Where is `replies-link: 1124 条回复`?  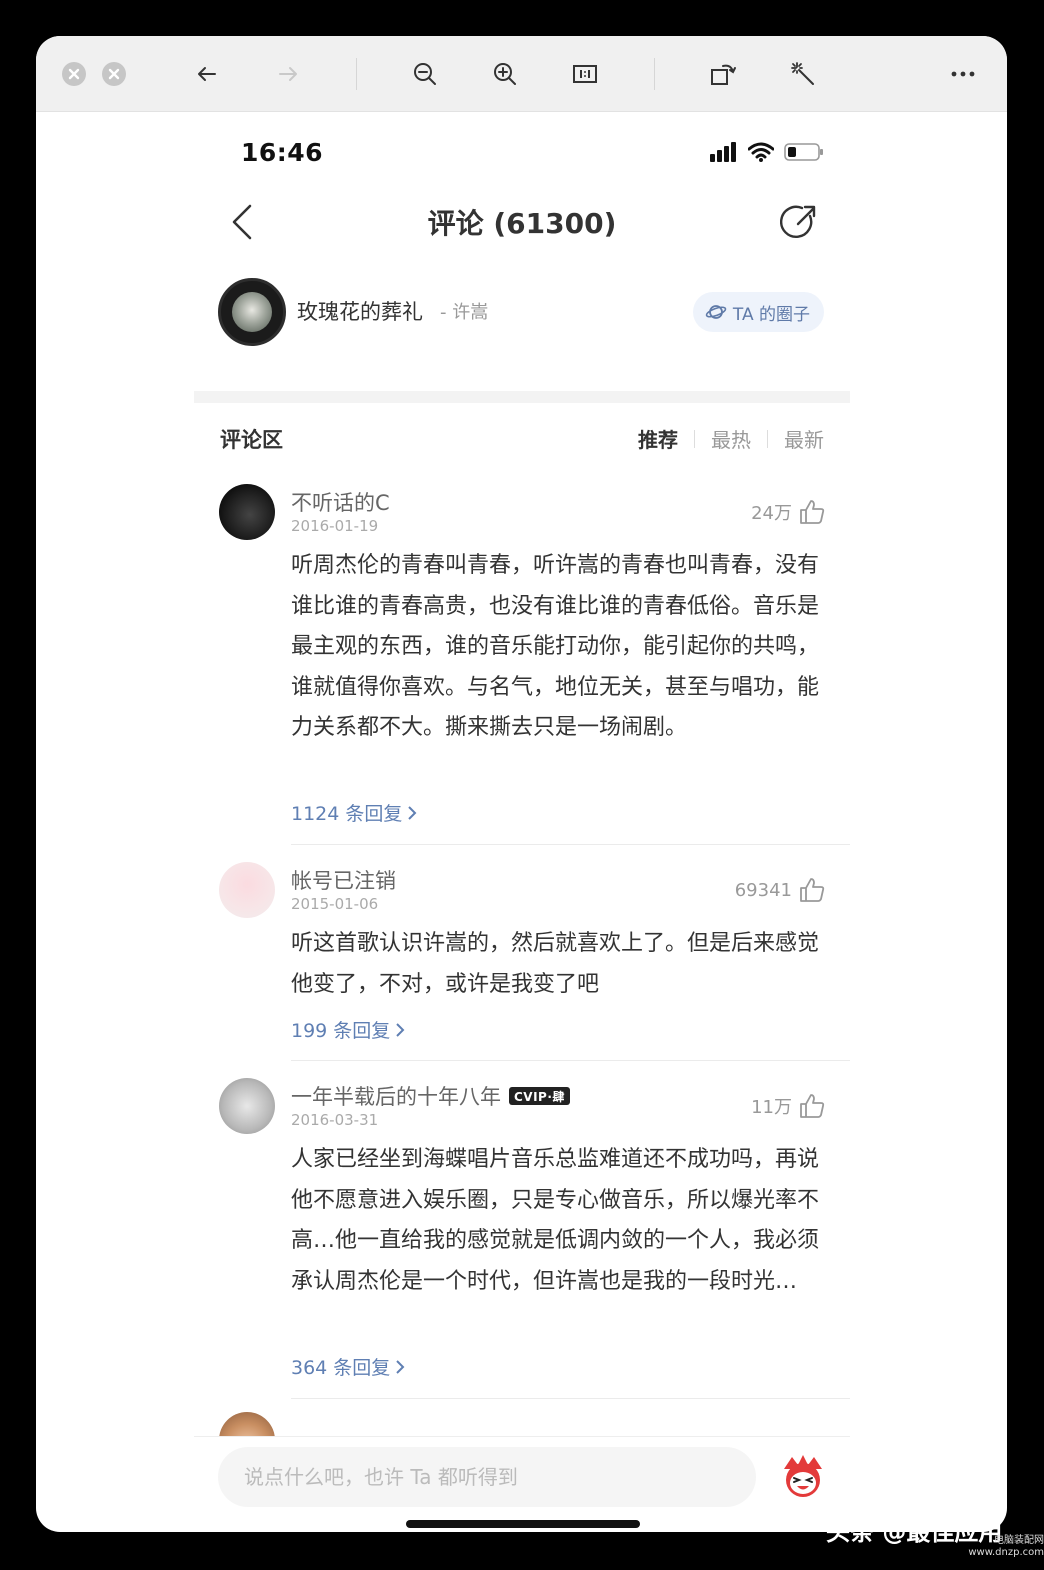 replies-link: 1124 条回复 is located at coordinates (354, 812).